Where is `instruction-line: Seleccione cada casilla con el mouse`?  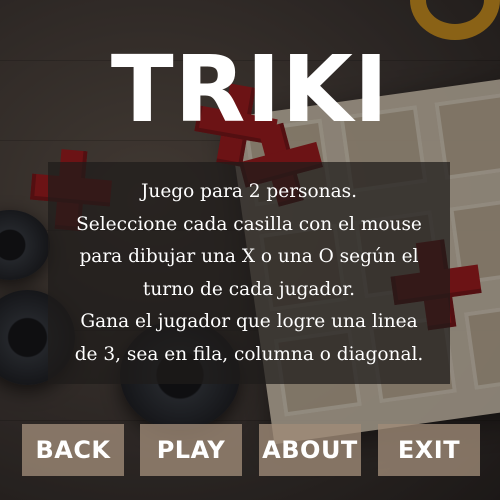
instruction-line: Seleccione cada casilla con el mouse is located at coordinates (249, 224).